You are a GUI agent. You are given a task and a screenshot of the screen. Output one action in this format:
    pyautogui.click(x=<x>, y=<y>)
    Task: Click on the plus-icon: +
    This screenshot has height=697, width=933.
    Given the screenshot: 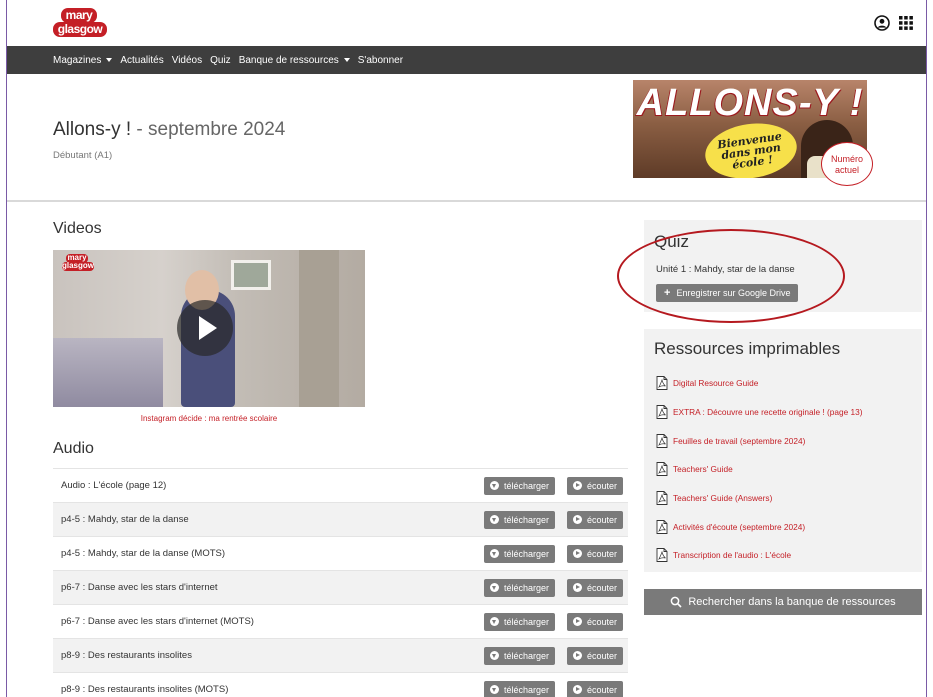 What is the action you would take?
    pyautogui.click(x=667, y=293)
    